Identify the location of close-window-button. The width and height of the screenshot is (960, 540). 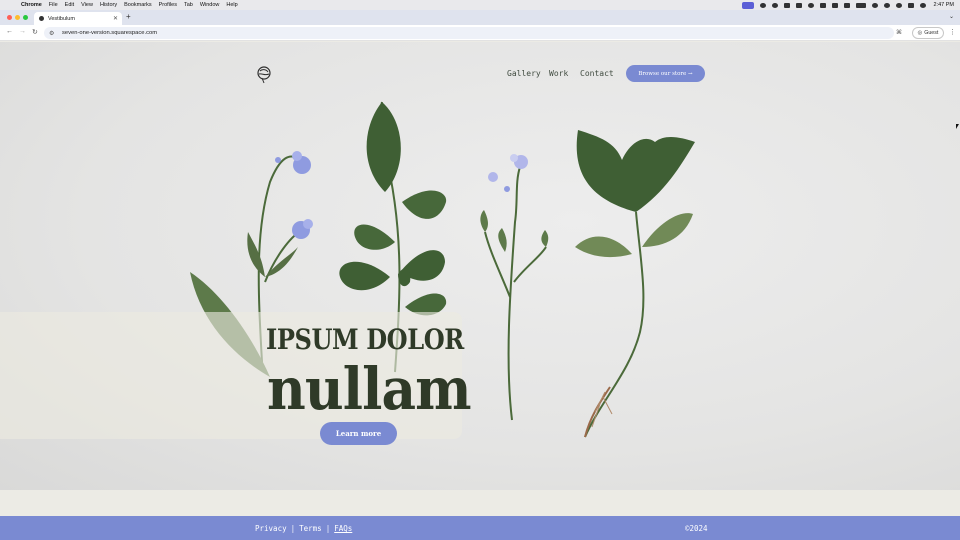
(9, 17).